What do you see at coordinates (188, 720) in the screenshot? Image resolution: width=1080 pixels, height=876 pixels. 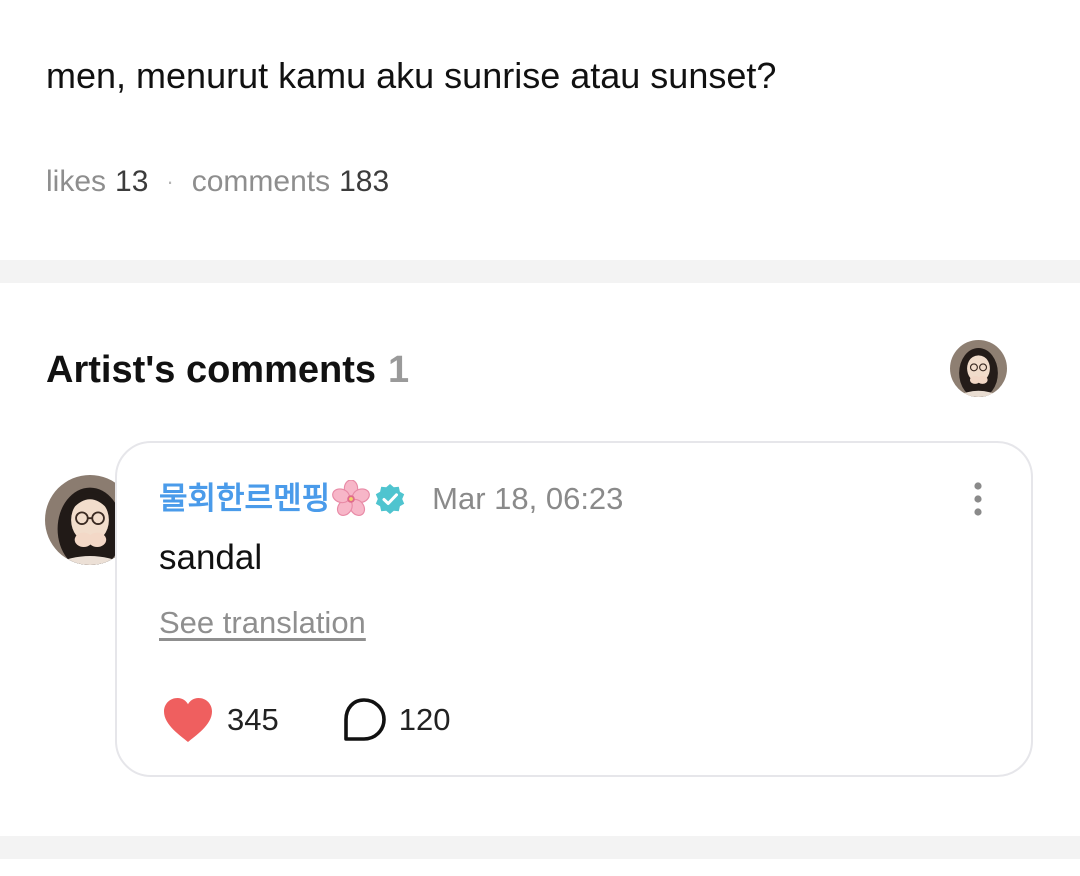 I see `heart-icon` at bounding box center [188, 720].